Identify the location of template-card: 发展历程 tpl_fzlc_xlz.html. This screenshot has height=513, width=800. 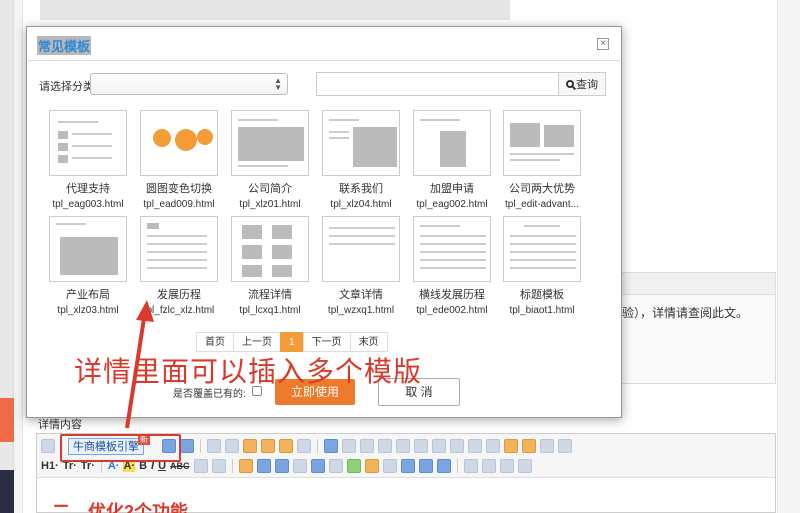
(179, 266).